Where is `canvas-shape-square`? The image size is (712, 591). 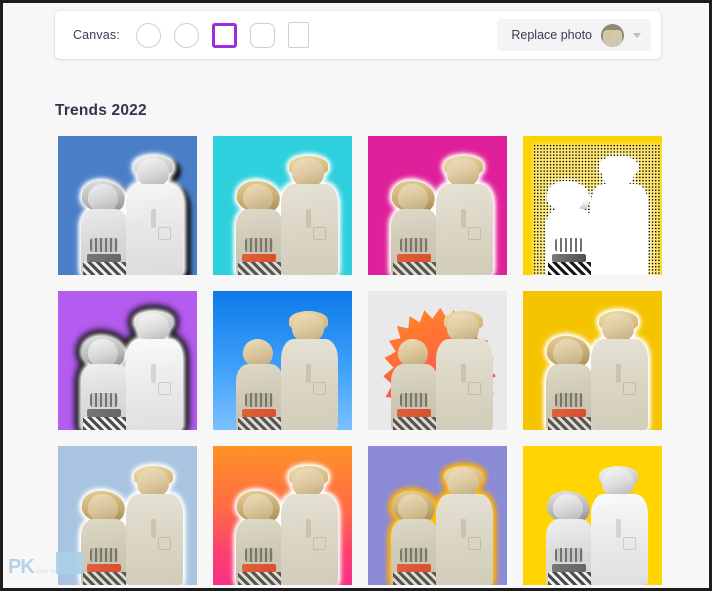 canvas-shape-square is located at coordinates (224, 35).